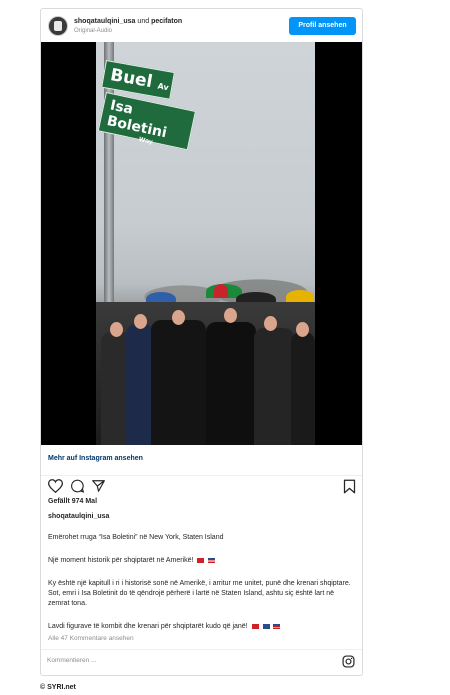 The height and width of the screenshot is (695, 450). I want to click on view-more-on-instagram-link: Mehr auf Instagram ansehen, so click(95, 458).